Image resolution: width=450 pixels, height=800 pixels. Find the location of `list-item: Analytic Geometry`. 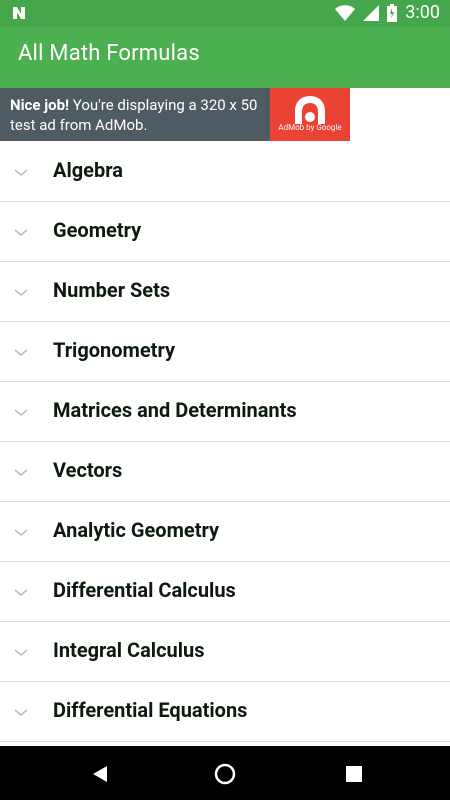

list-item: Analytic Geometry is located at coordinates (225, 532).